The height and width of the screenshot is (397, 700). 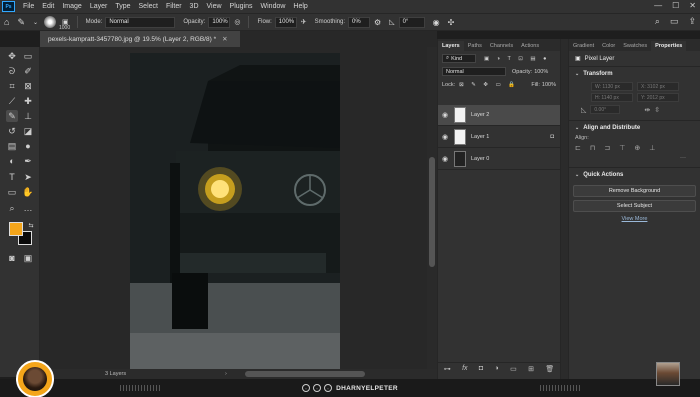 I want to click on healing-brush-tool-icon: ✚, so click(x=28, y=101).